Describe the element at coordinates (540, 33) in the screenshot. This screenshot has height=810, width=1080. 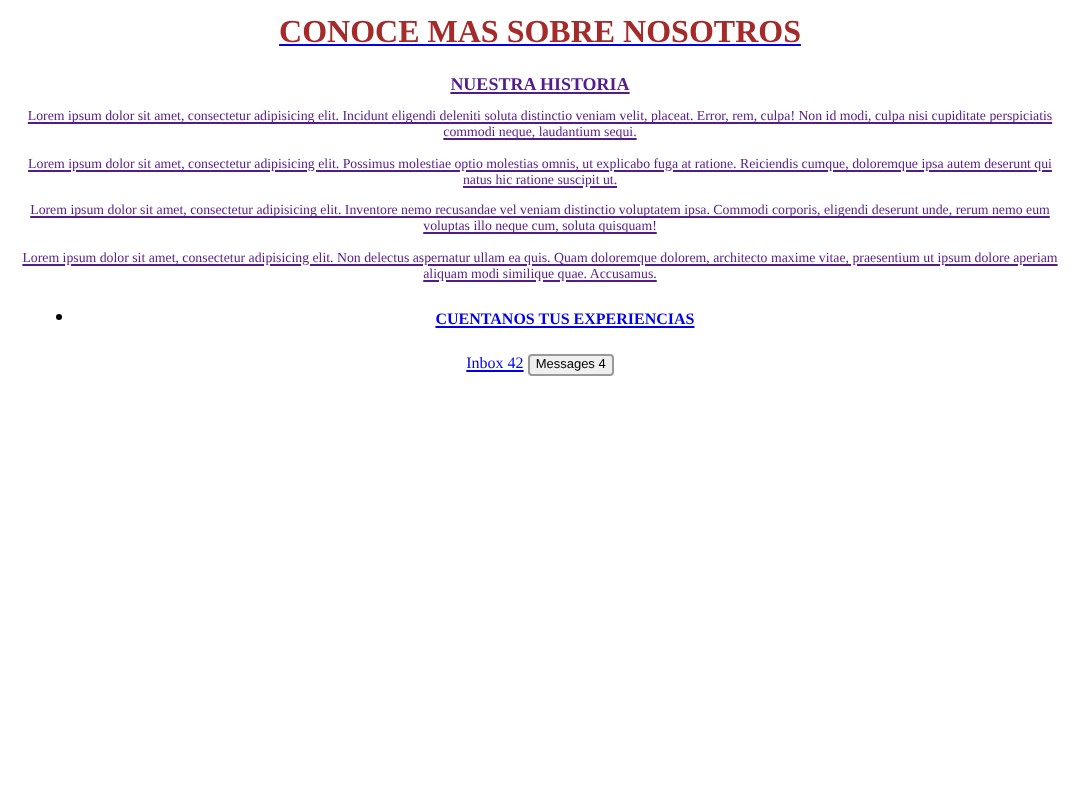
I see `page-title-link: CONOCE MAS SOBRE NOSOTROS` at that location.